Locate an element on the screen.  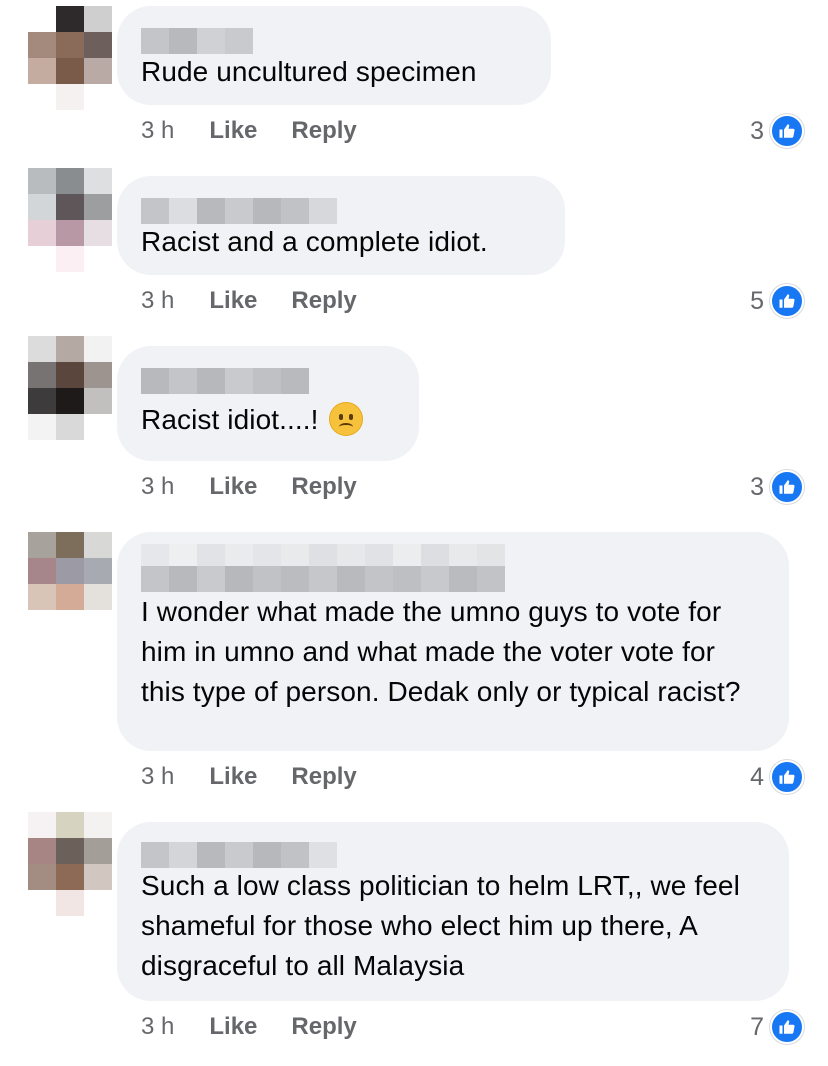
reaction-count: 5 is located at coordinates (757, 300).